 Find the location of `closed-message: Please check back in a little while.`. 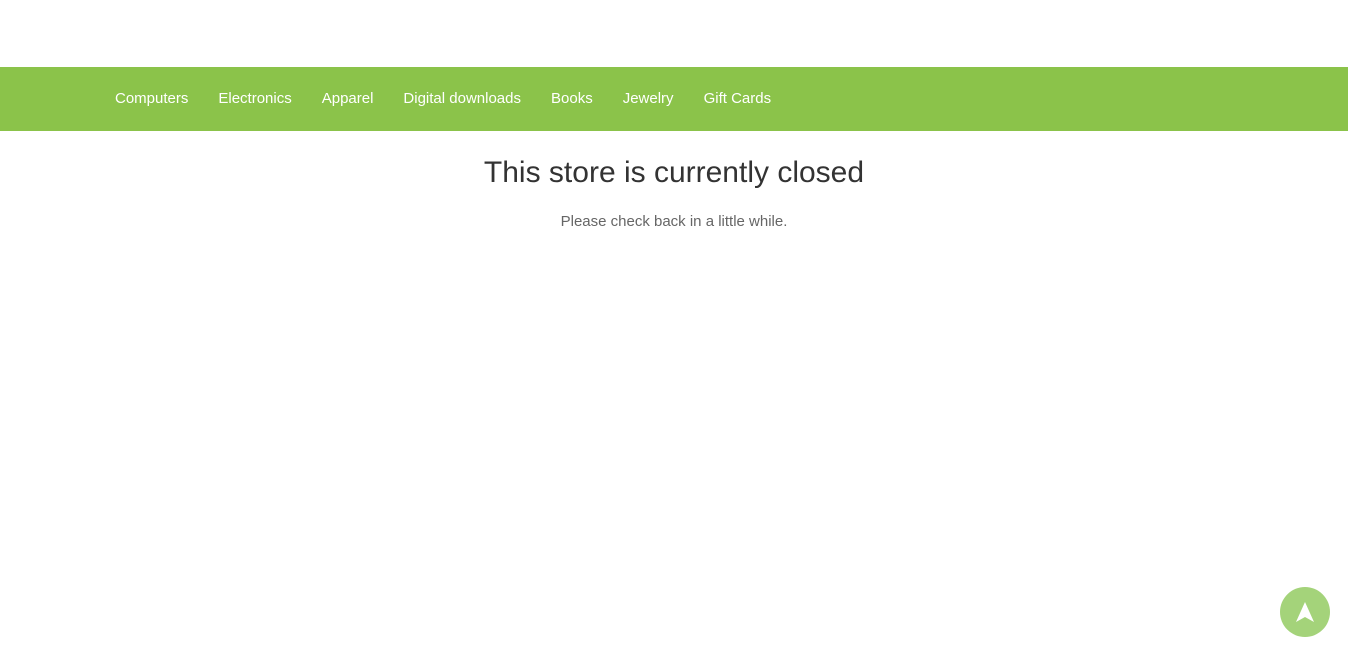

closed-message: Please check back in a little while. is located at coordinates (674, 221).